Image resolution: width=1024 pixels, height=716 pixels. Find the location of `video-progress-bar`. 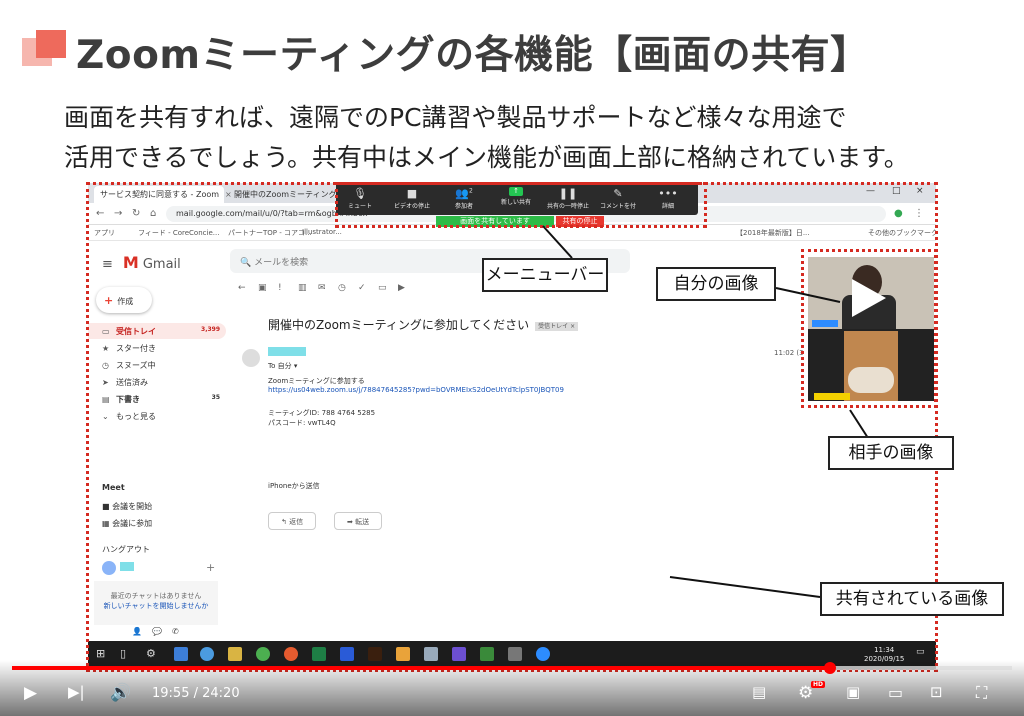

video-progress-bar is located at coordinates (512, 668).